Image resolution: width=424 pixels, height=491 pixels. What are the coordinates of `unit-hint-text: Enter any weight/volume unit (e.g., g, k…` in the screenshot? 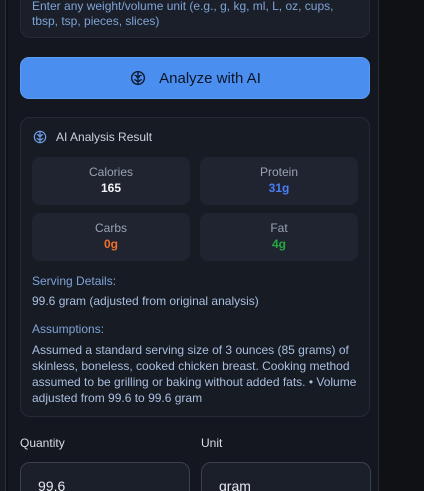 It's located at (183, 14).